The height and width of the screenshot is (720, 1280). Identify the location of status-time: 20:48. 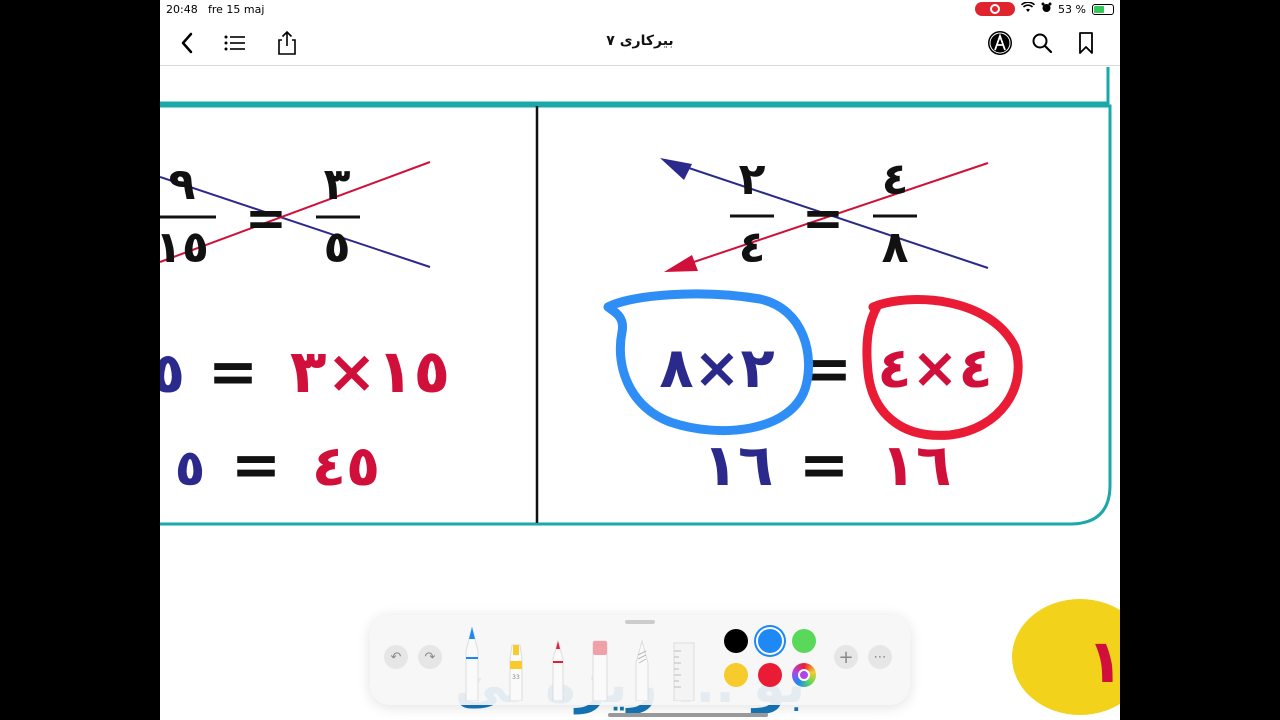
(182, 9).